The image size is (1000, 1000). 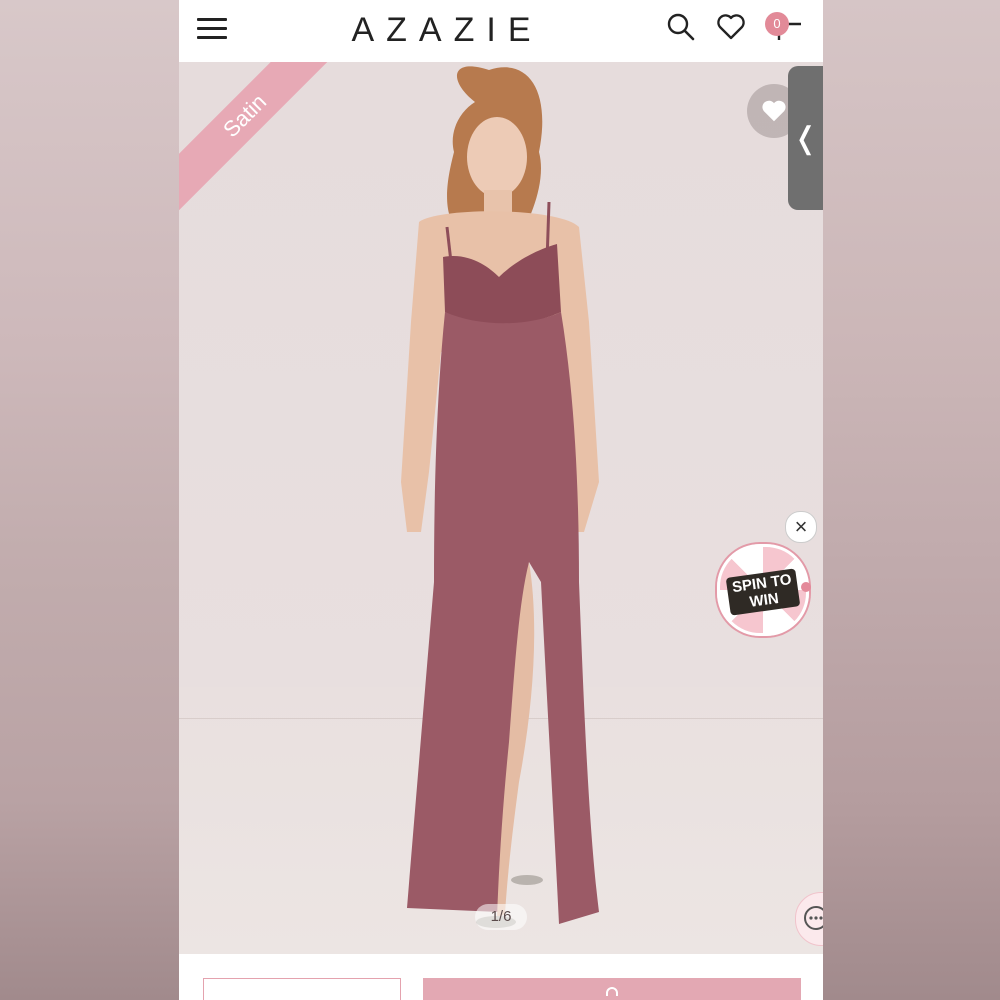 I want to click on add-to-bag-button, so click(x=612, y=989).